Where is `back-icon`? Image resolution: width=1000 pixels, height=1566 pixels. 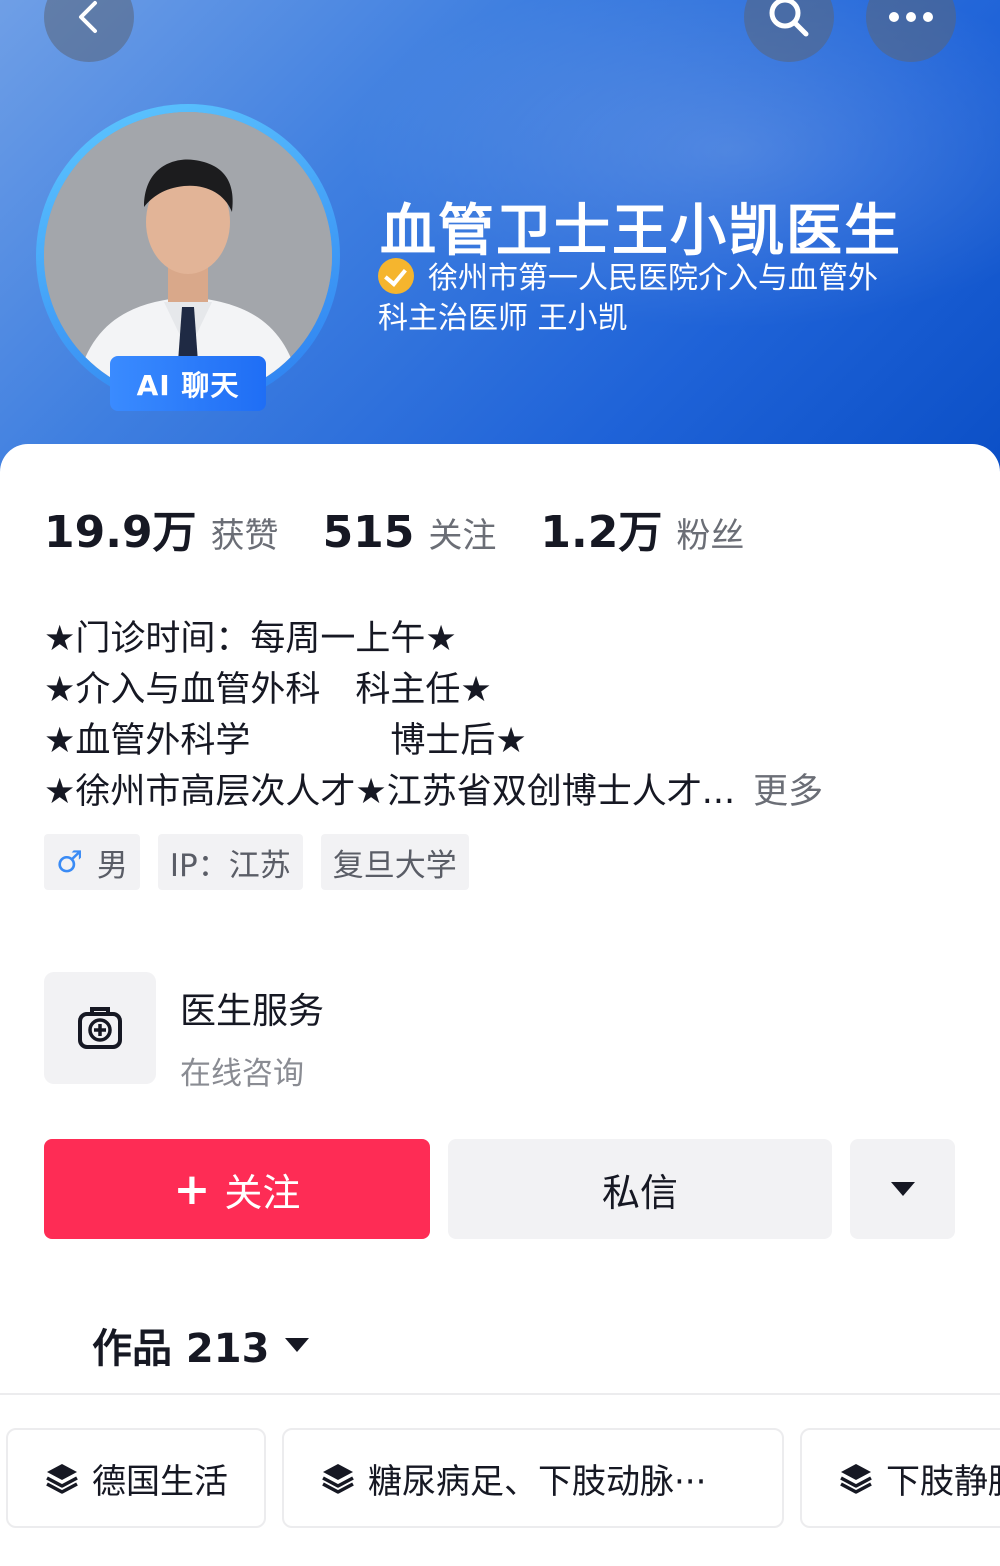 back-icon is located at coordinates (88, 17).